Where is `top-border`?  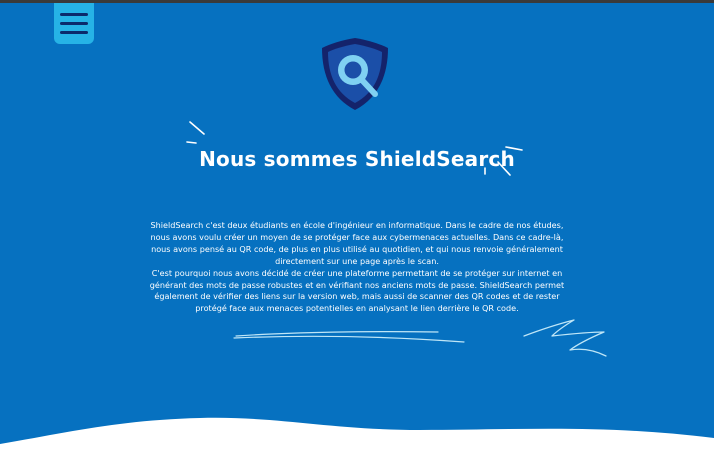
top-border is located at coordinates (357, 1).